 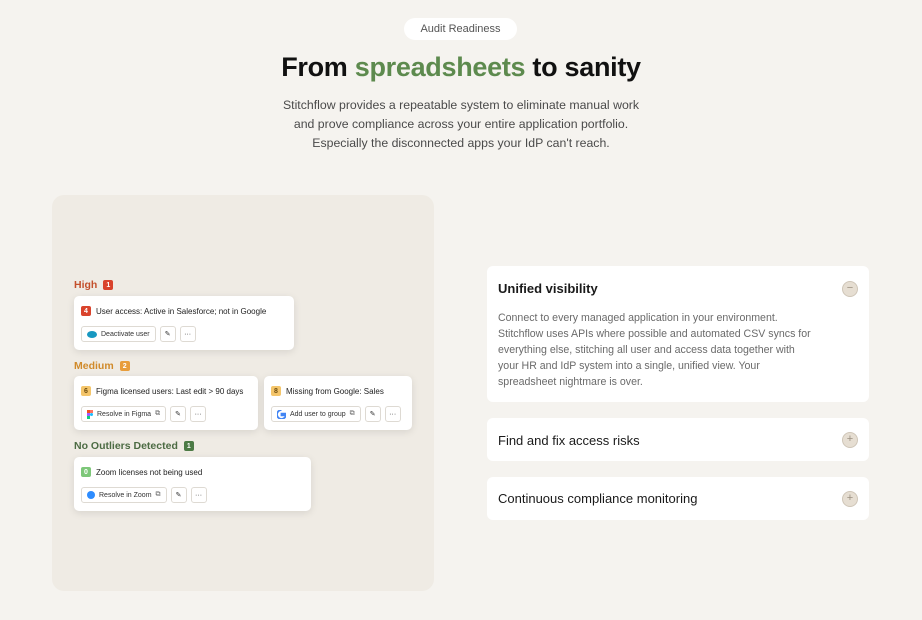 What do you see at coordinates (440, 67) in the screenshot?
I see `headline-accent: spreadsheets` at bounding box center [440, 67].